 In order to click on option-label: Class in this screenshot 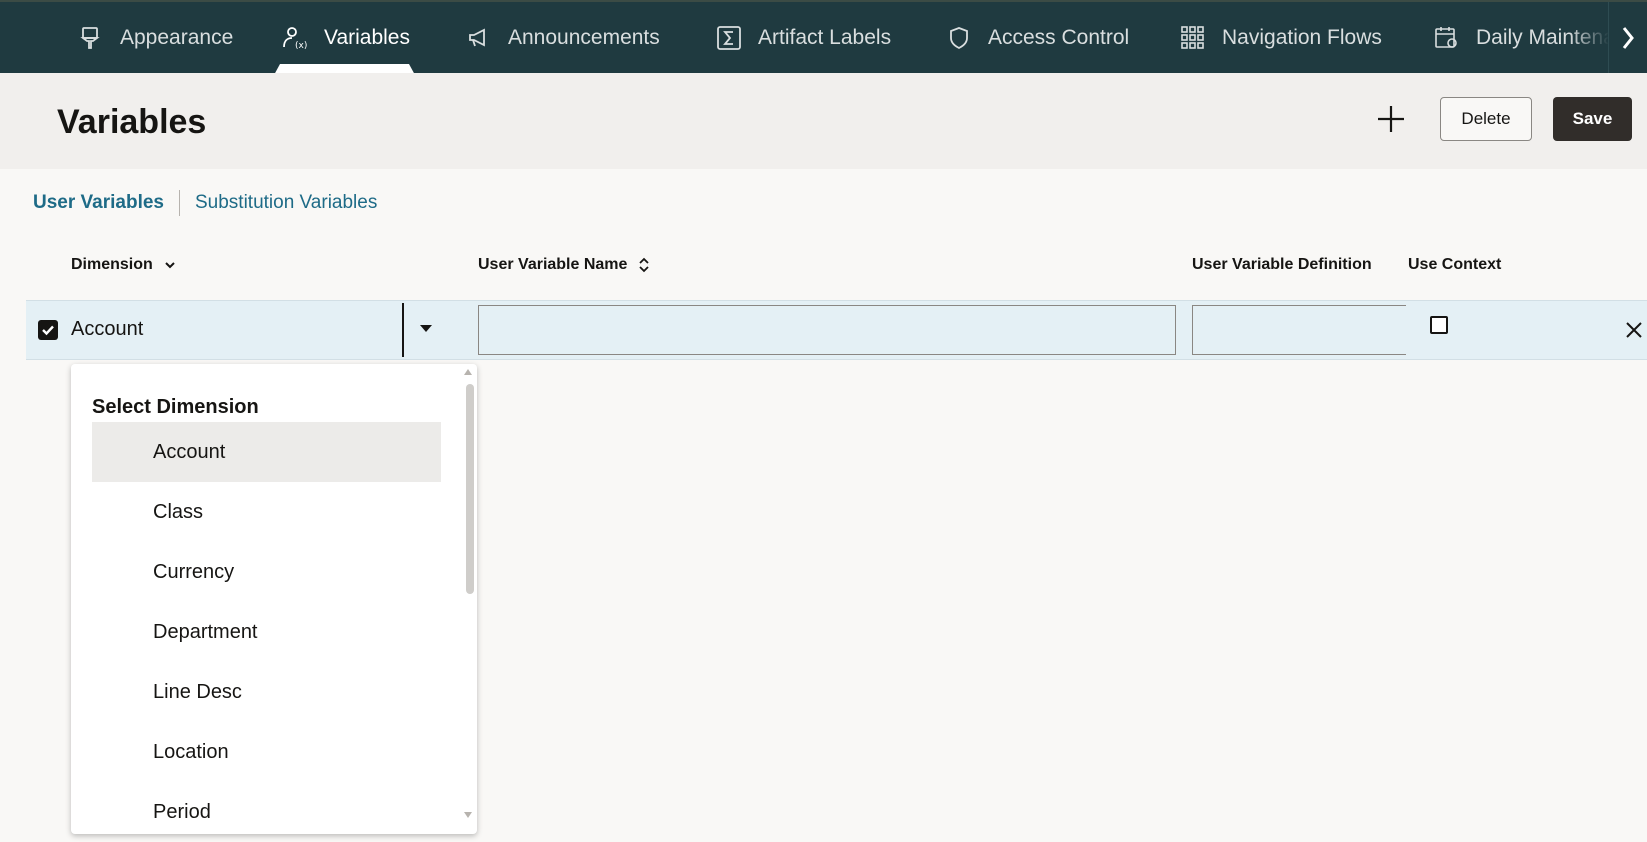, I will do `click(178, 511)`.